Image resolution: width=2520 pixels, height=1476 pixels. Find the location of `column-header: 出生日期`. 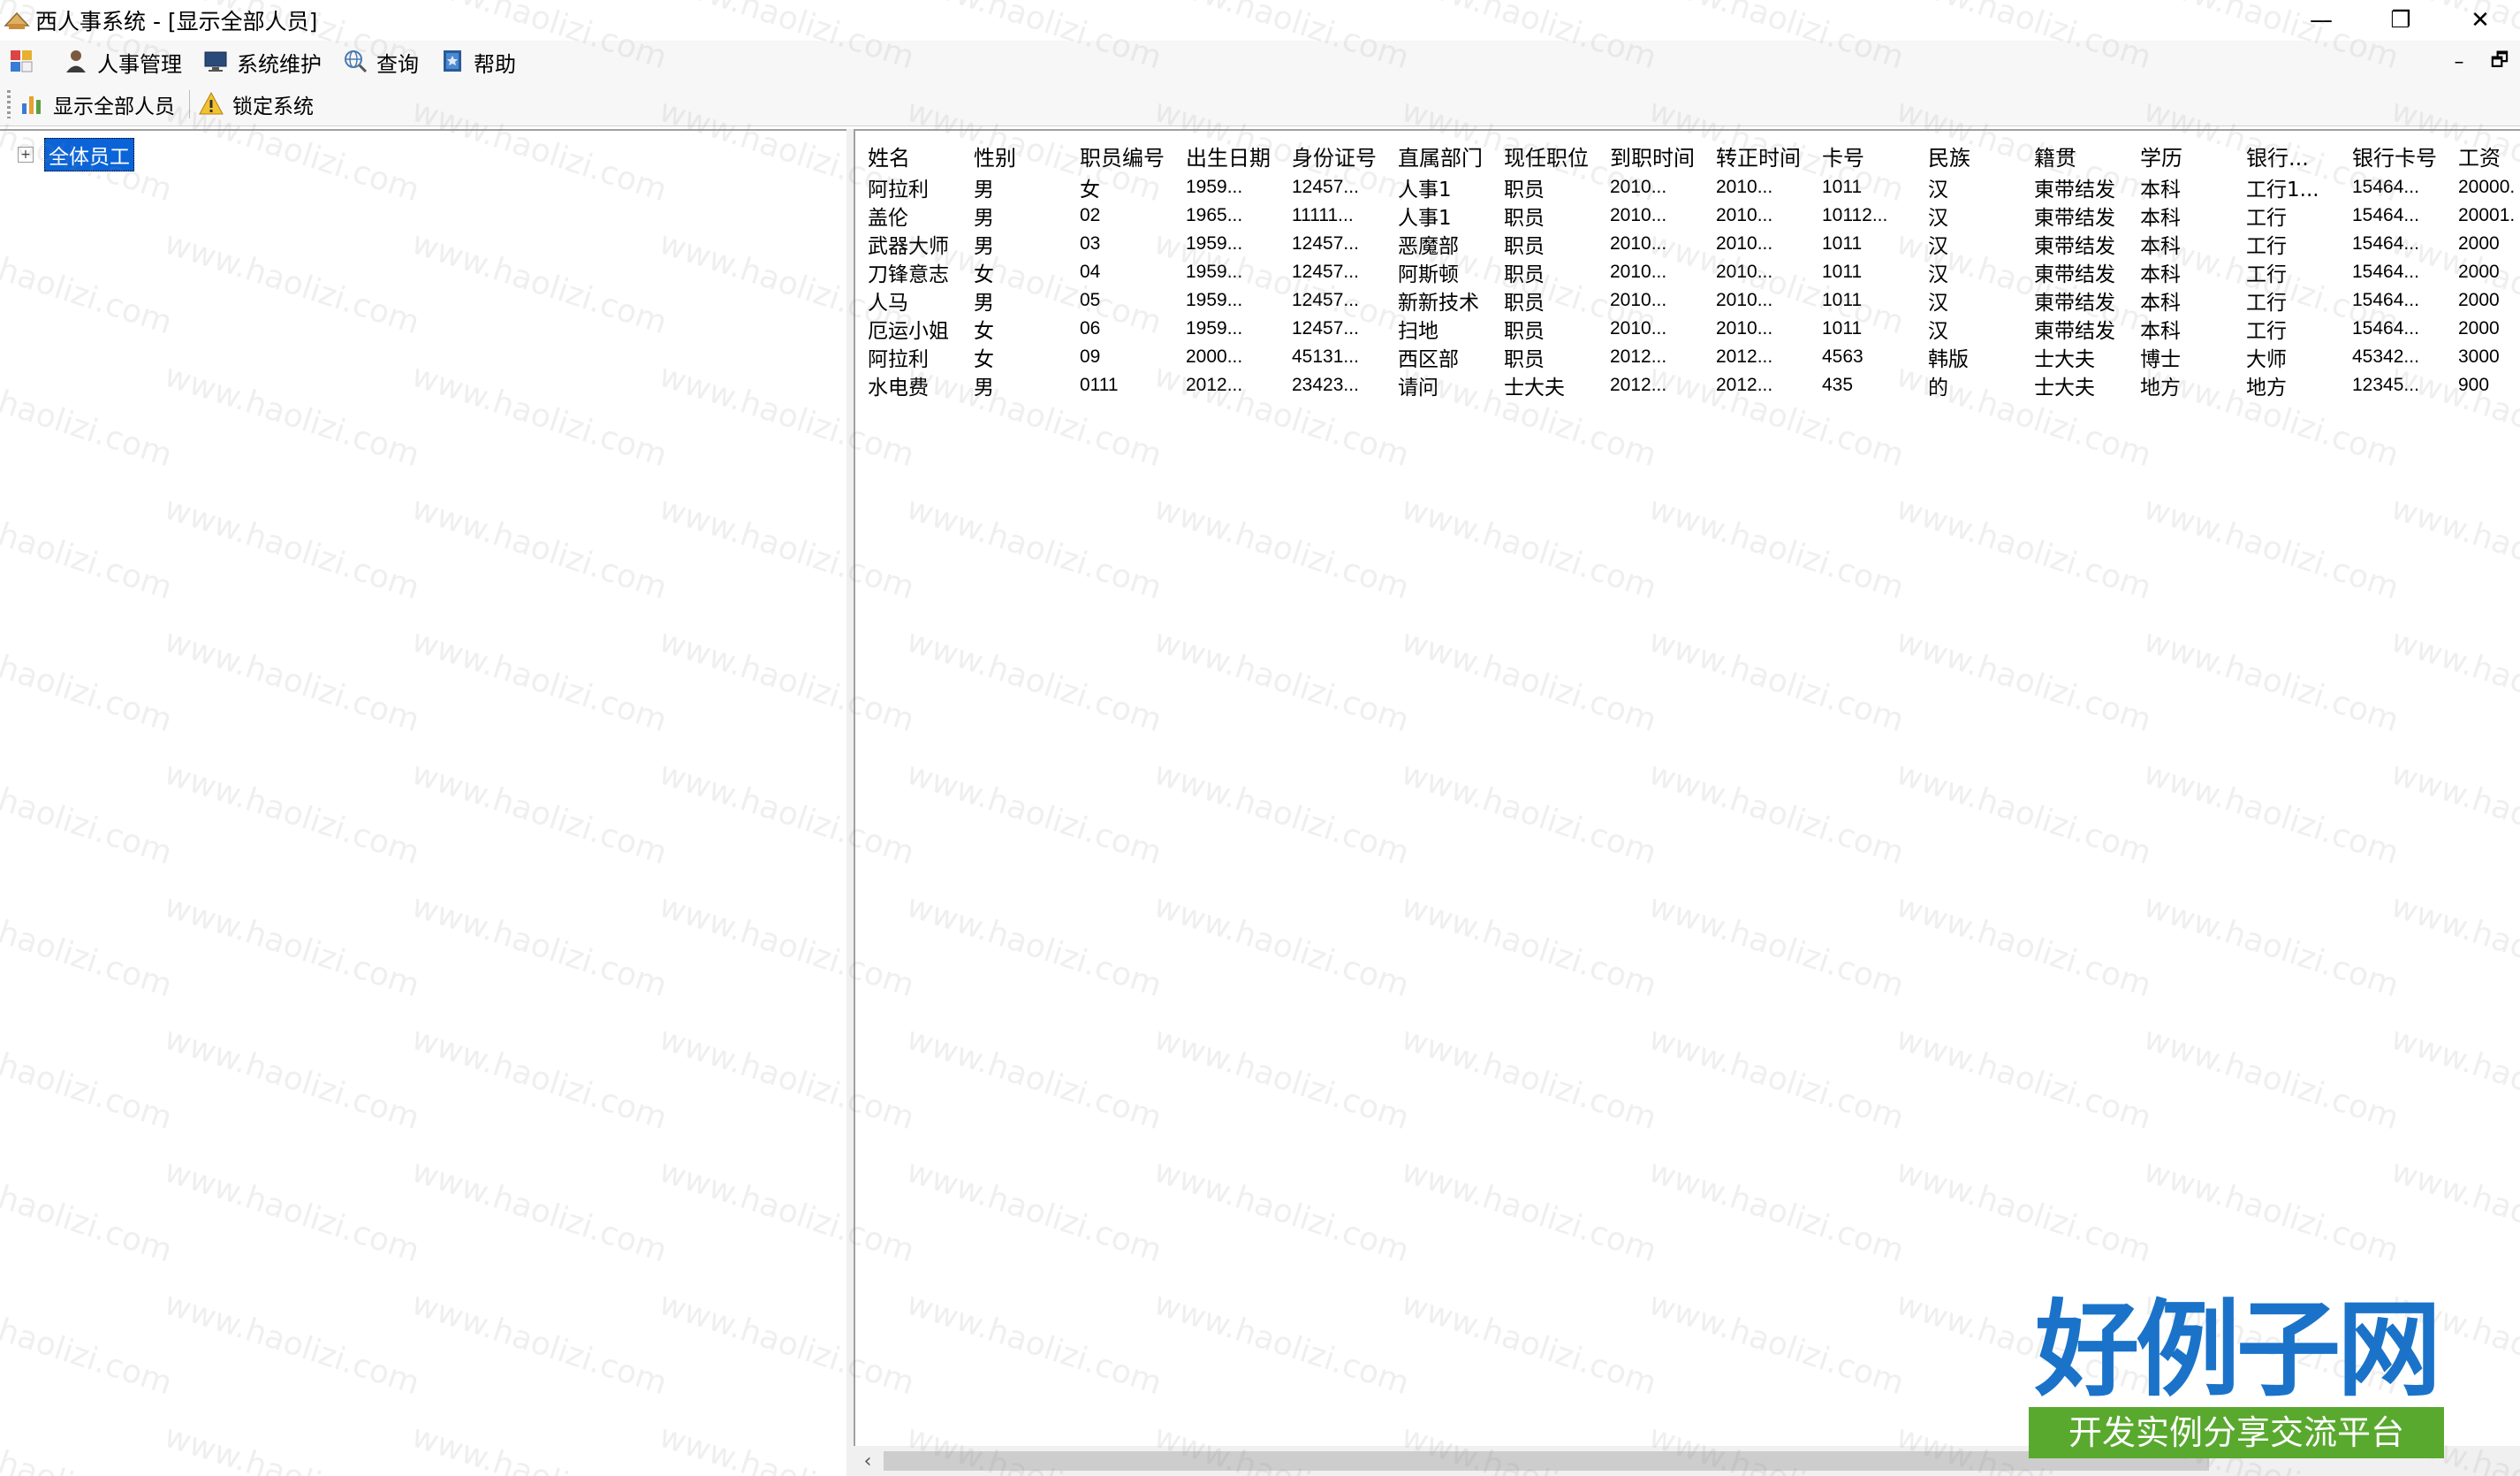

column-header: 出生日期 is located at coordinates (1235, 156).